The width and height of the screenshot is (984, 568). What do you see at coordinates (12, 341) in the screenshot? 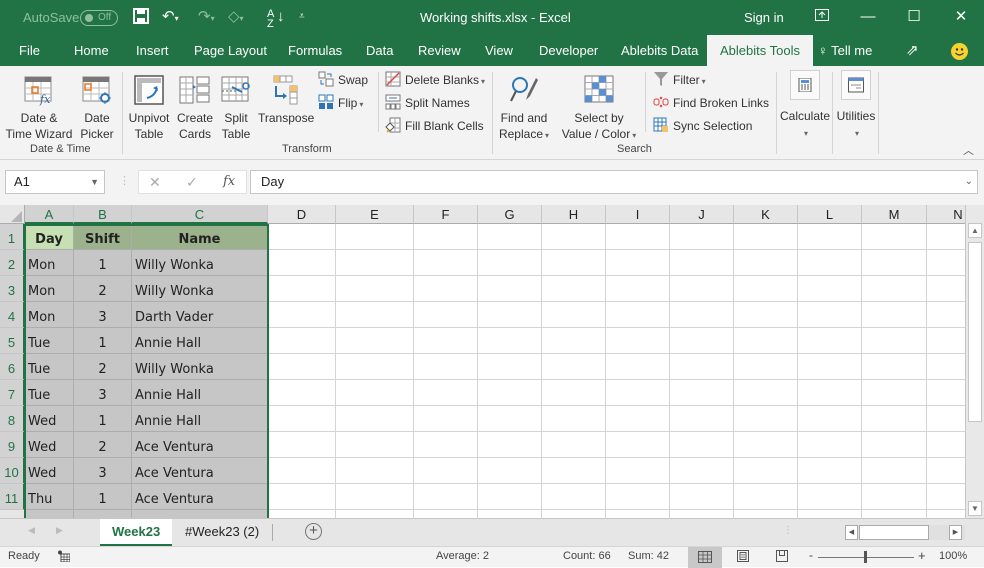
I see `row-header: 5` at bounding box center [12, 341].